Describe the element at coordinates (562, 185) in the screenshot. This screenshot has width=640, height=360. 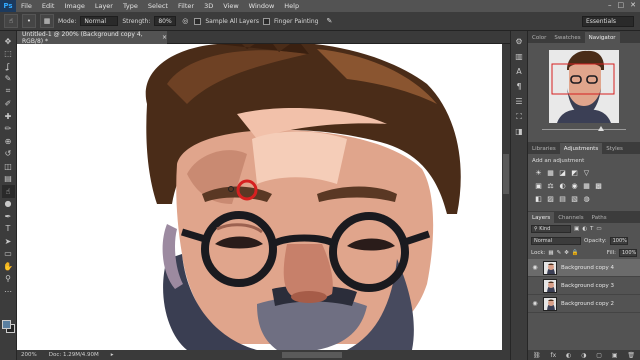
I see `black-white-icon: ◐` at that location.